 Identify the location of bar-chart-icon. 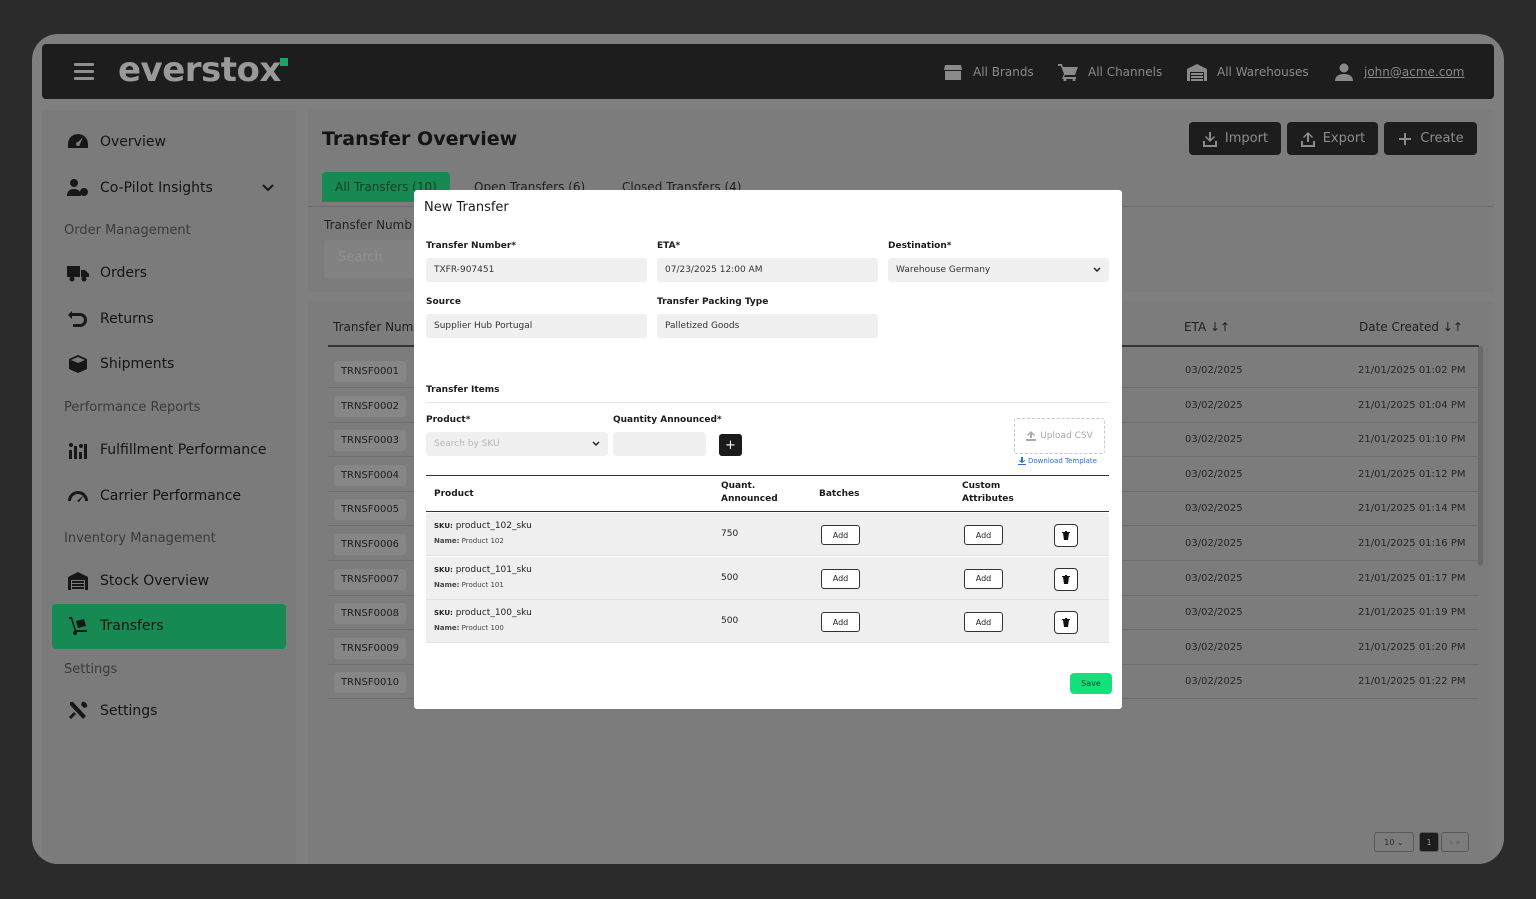
(78, 450).